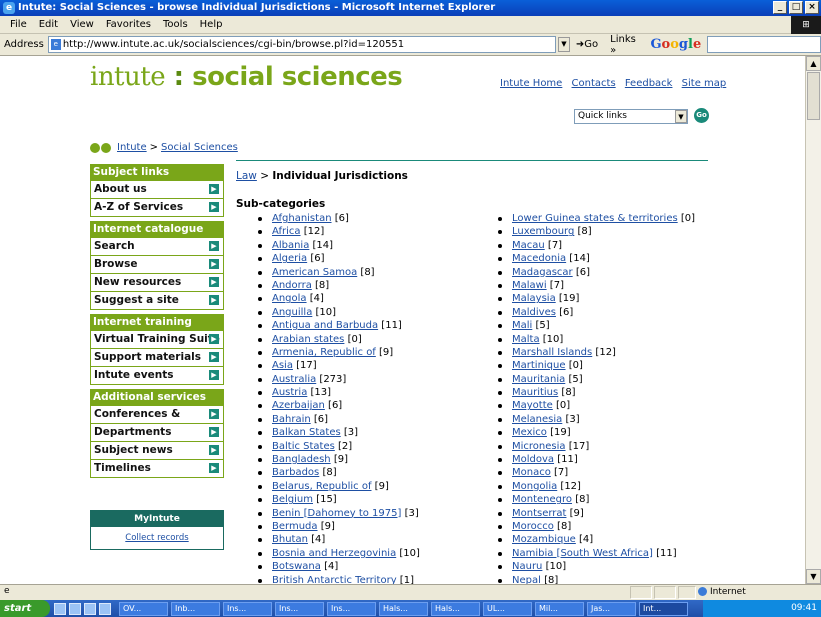 The width and height of the screenshot is (821, 617). Describe the element at coordinates (132, 147) in the screenshot. I see `breadcrumb-intute: Intute` at that location.